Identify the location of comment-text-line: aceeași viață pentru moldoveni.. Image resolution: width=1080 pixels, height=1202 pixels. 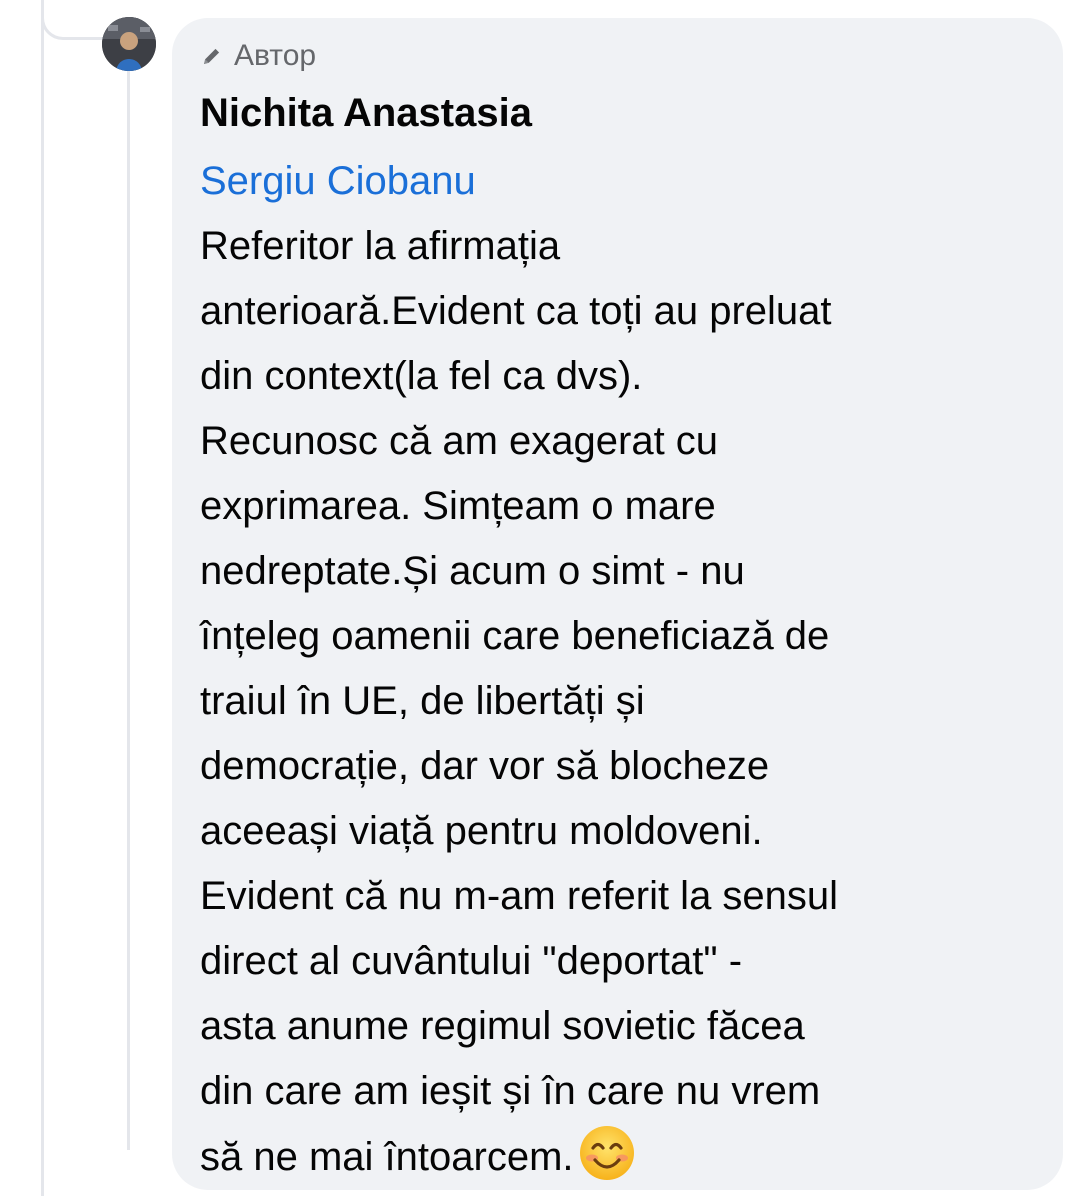
(481, 831).